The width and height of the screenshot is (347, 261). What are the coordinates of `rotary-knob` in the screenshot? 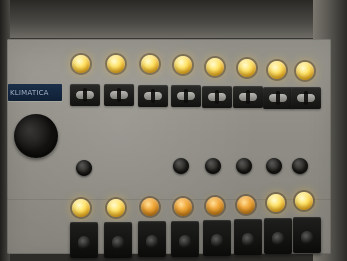 It's located at (36, 136).